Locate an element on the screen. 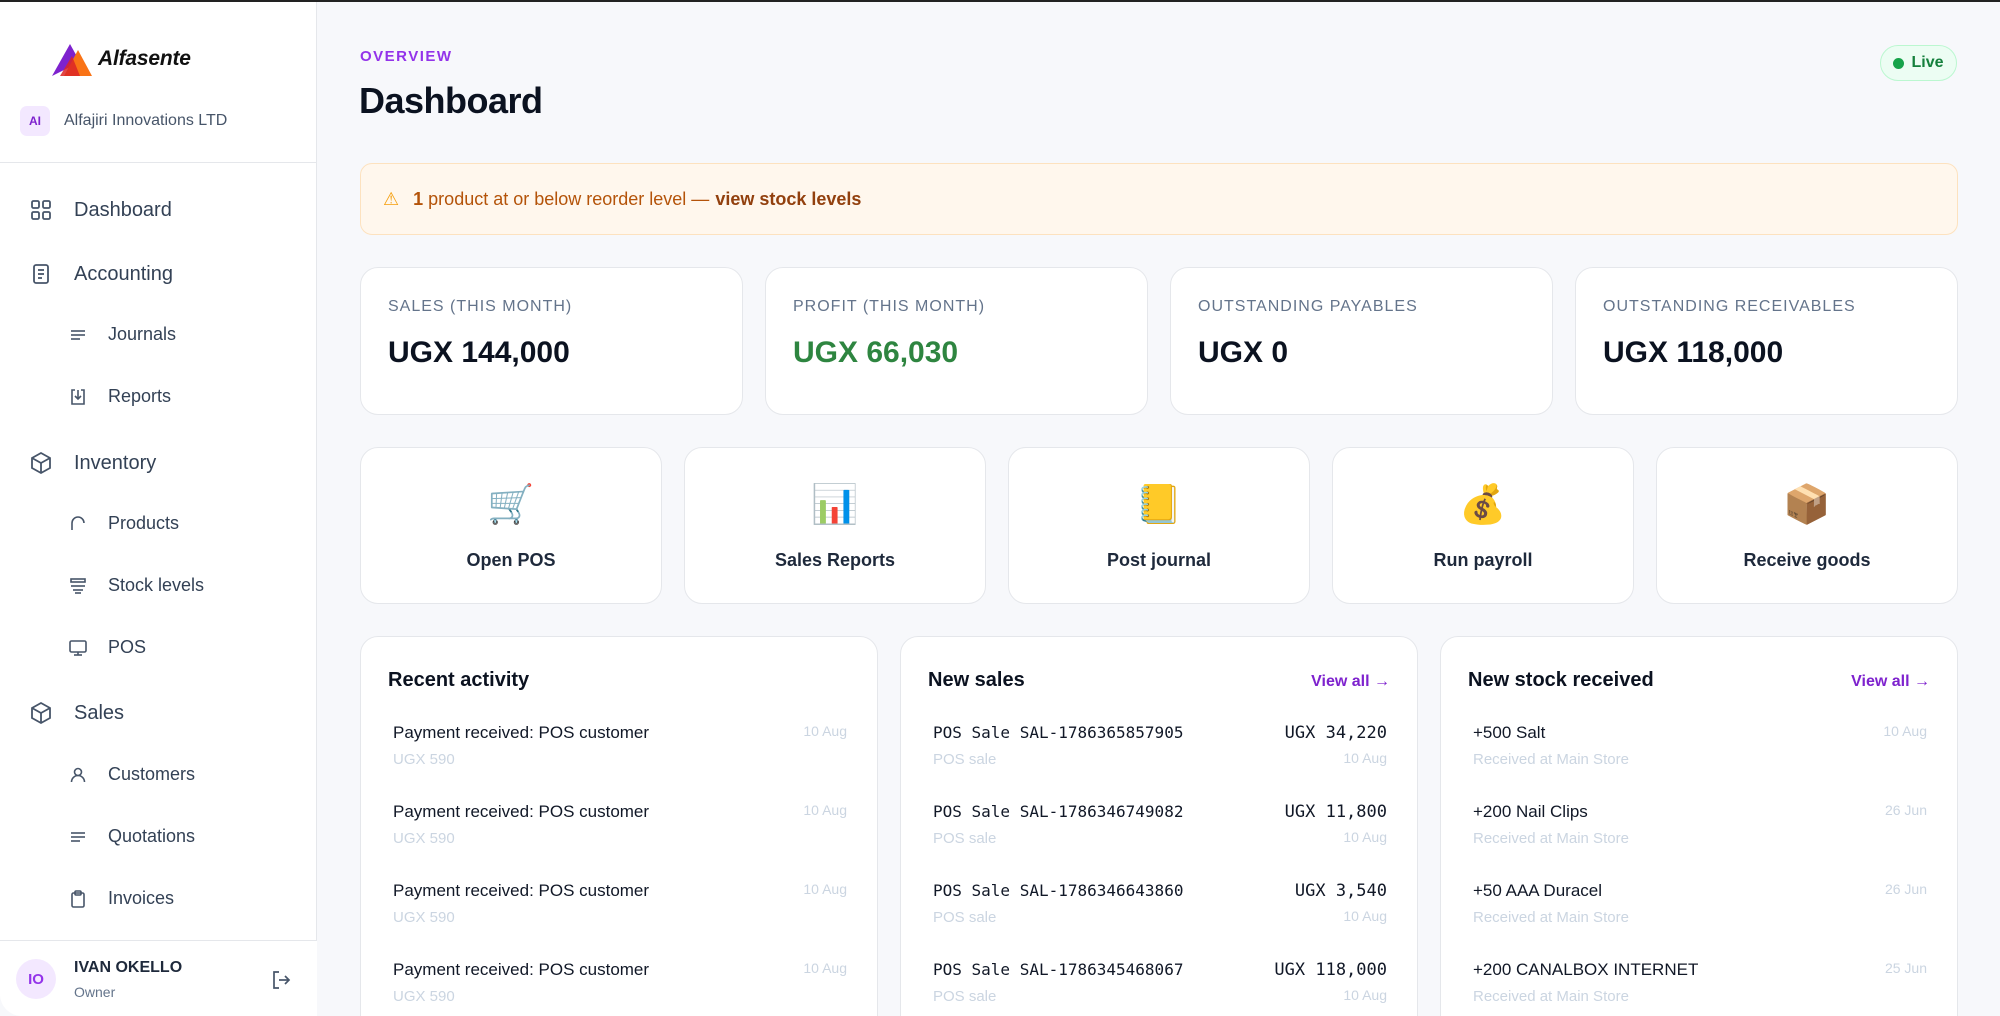  kpi-card-receivables: OUTSTANDING RECEIVABLES UGX 118,000 is located at coordinates (1766, 341).